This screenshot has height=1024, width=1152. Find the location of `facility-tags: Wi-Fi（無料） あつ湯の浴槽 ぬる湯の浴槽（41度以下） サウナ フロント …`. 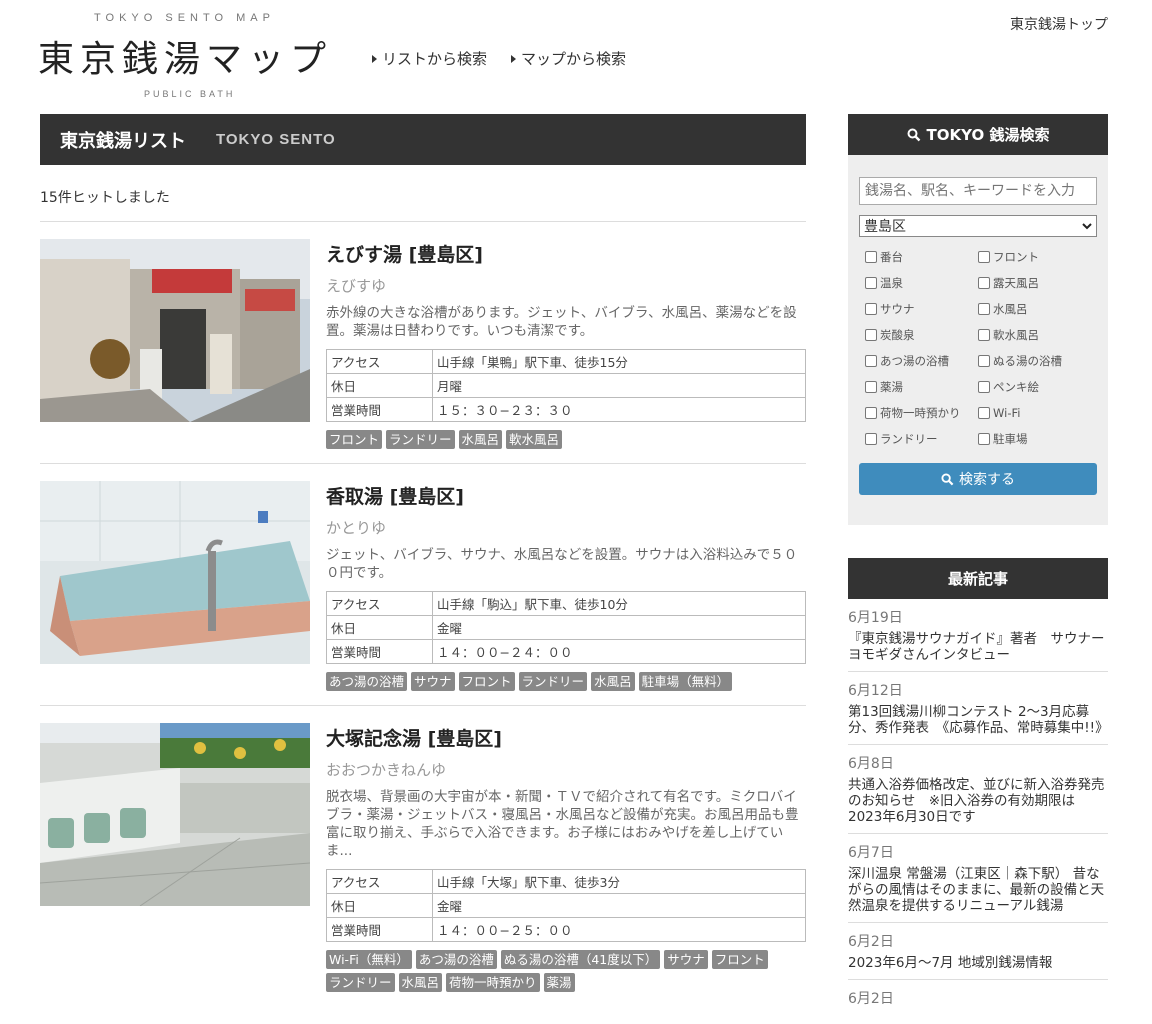

facility-tags: Wi-Fi（無料） あつ湯の浴槽 ぬる湯の浴槽（41度以下） サウナ フロント … is located at coordinates (566, 971).